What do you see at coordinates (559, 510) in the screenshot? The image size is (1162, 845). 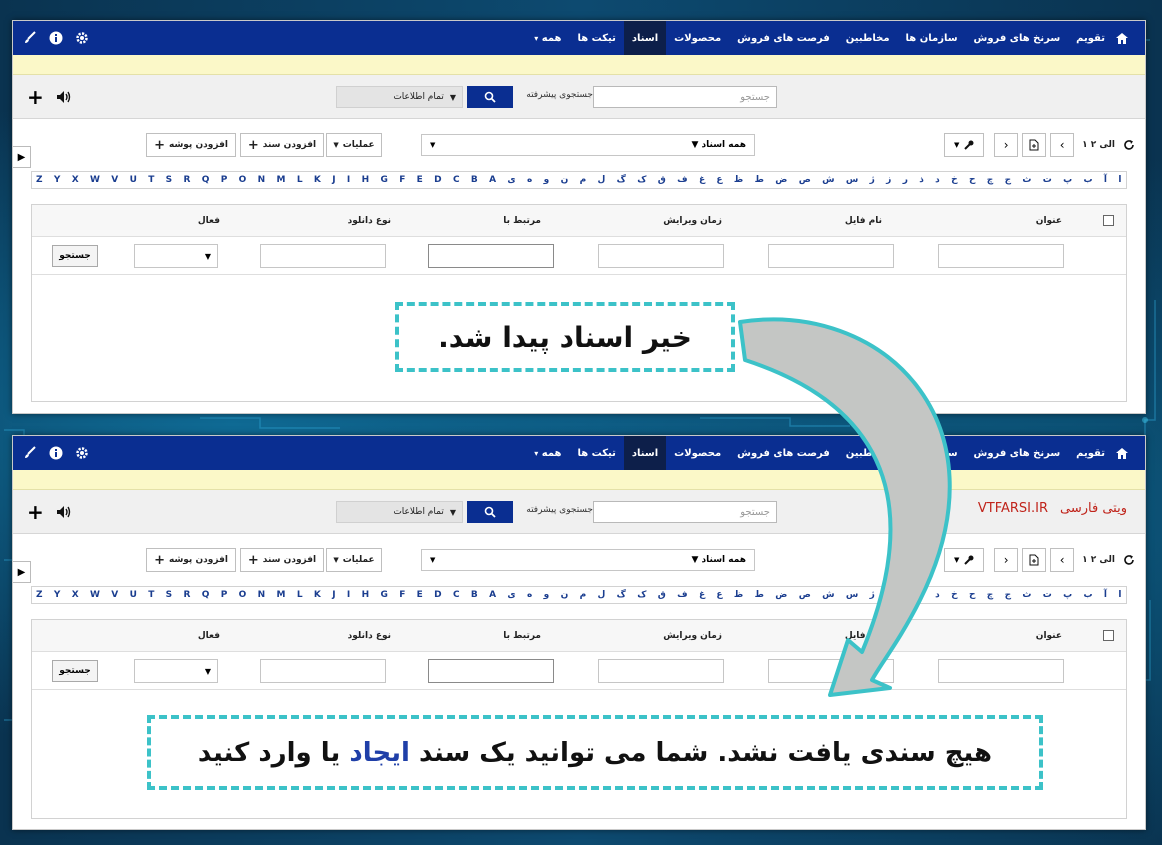 I see `advanced-search-link: جستجوی پیشرفته` at bounding box center [559, 510].